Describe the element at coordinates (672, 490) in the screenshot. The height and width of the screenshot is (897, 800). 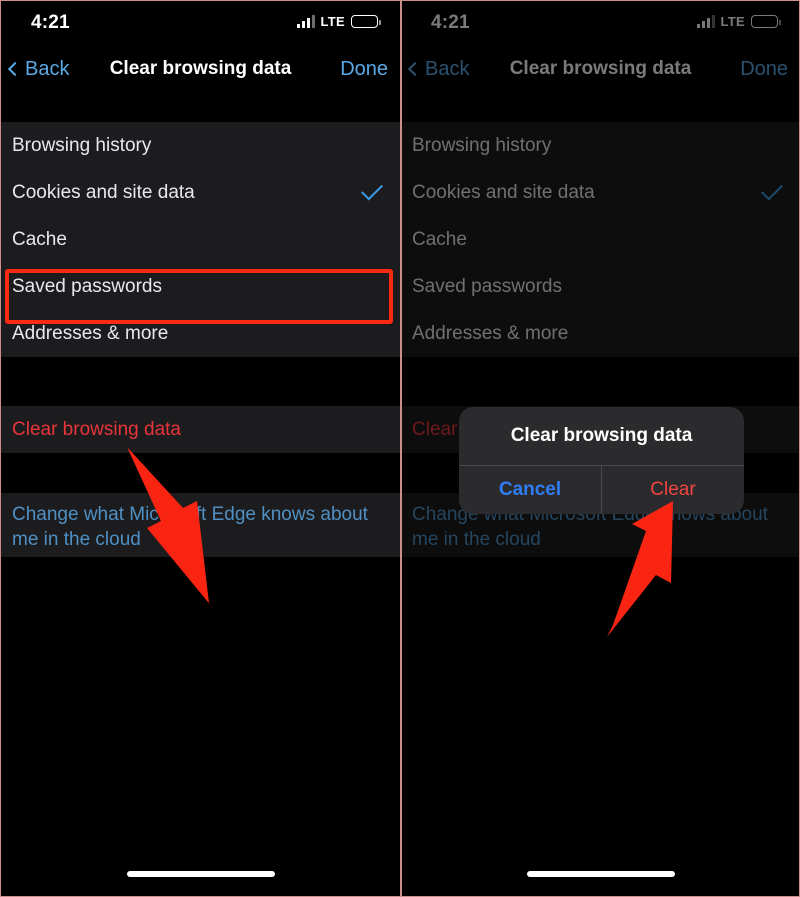
I see `dialog-clear-button: Clear` at that location.